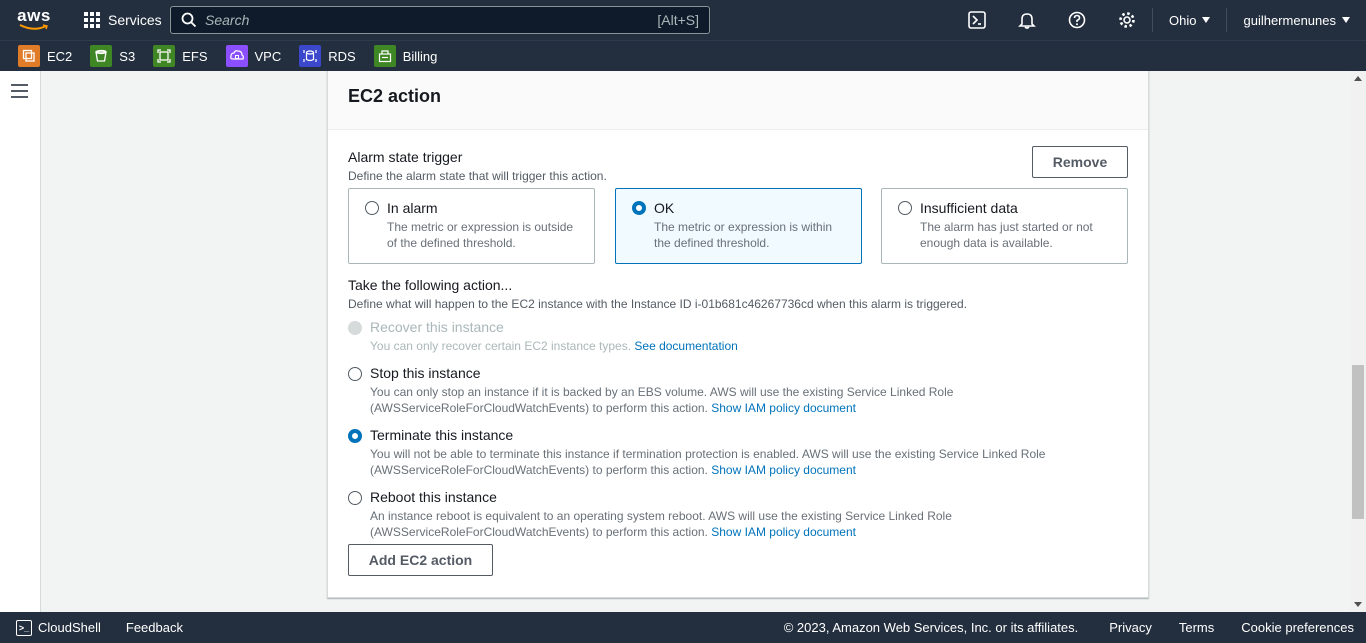  Describe the element at coordinates (420, 56) in the screenshot. I see `favorite-label: Billing` at that location.